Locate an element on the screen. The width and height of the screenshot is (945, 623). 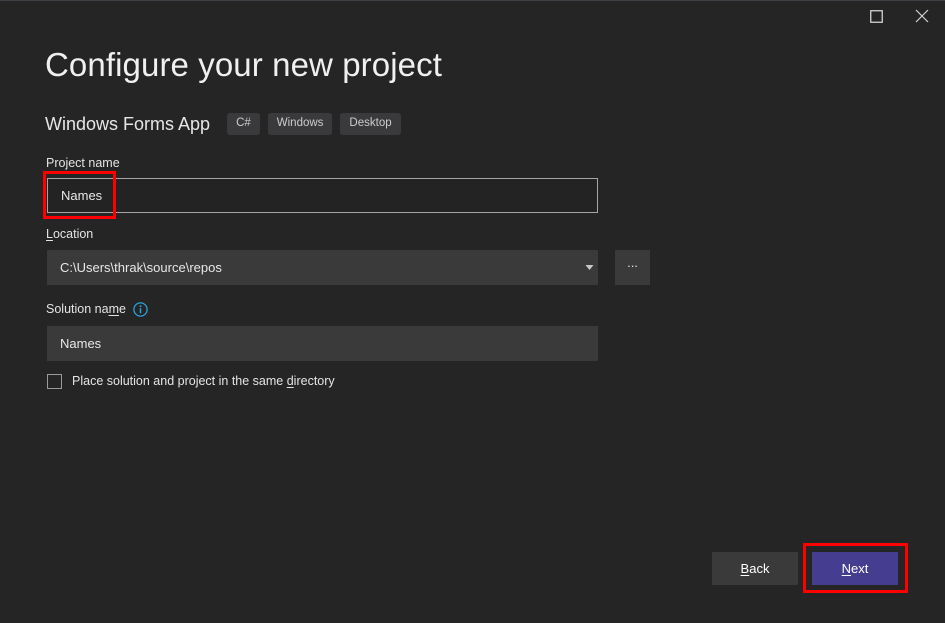
title-bar is located at coordinates (472, 16).